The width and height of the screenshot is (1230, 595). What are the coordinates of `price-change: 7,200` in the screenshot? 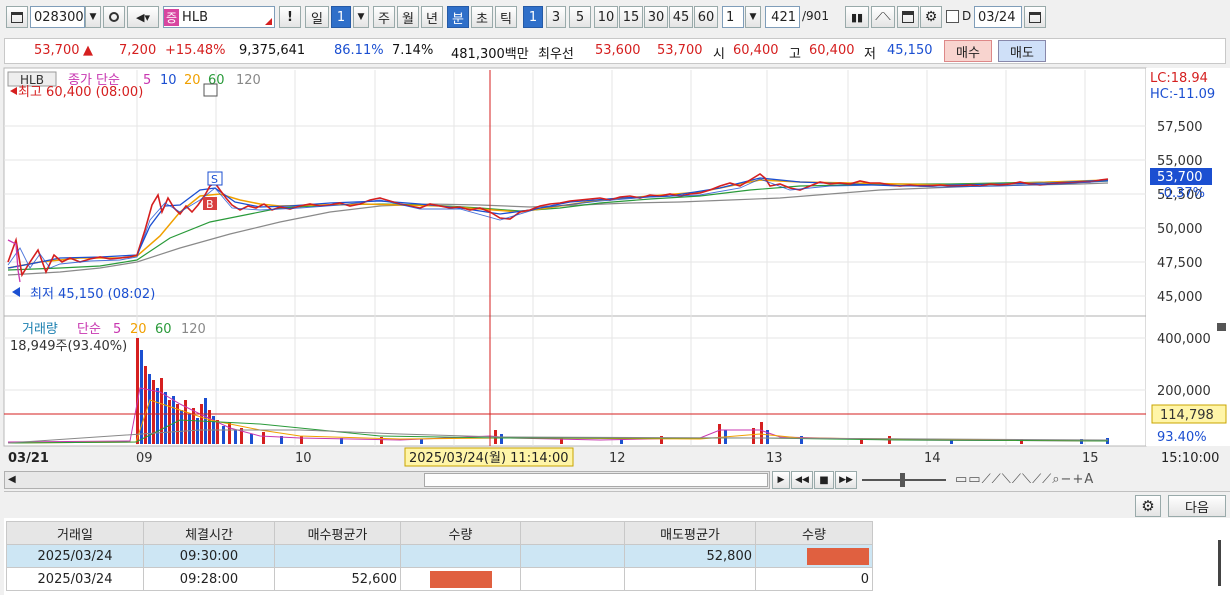 It's located at (138, 50).